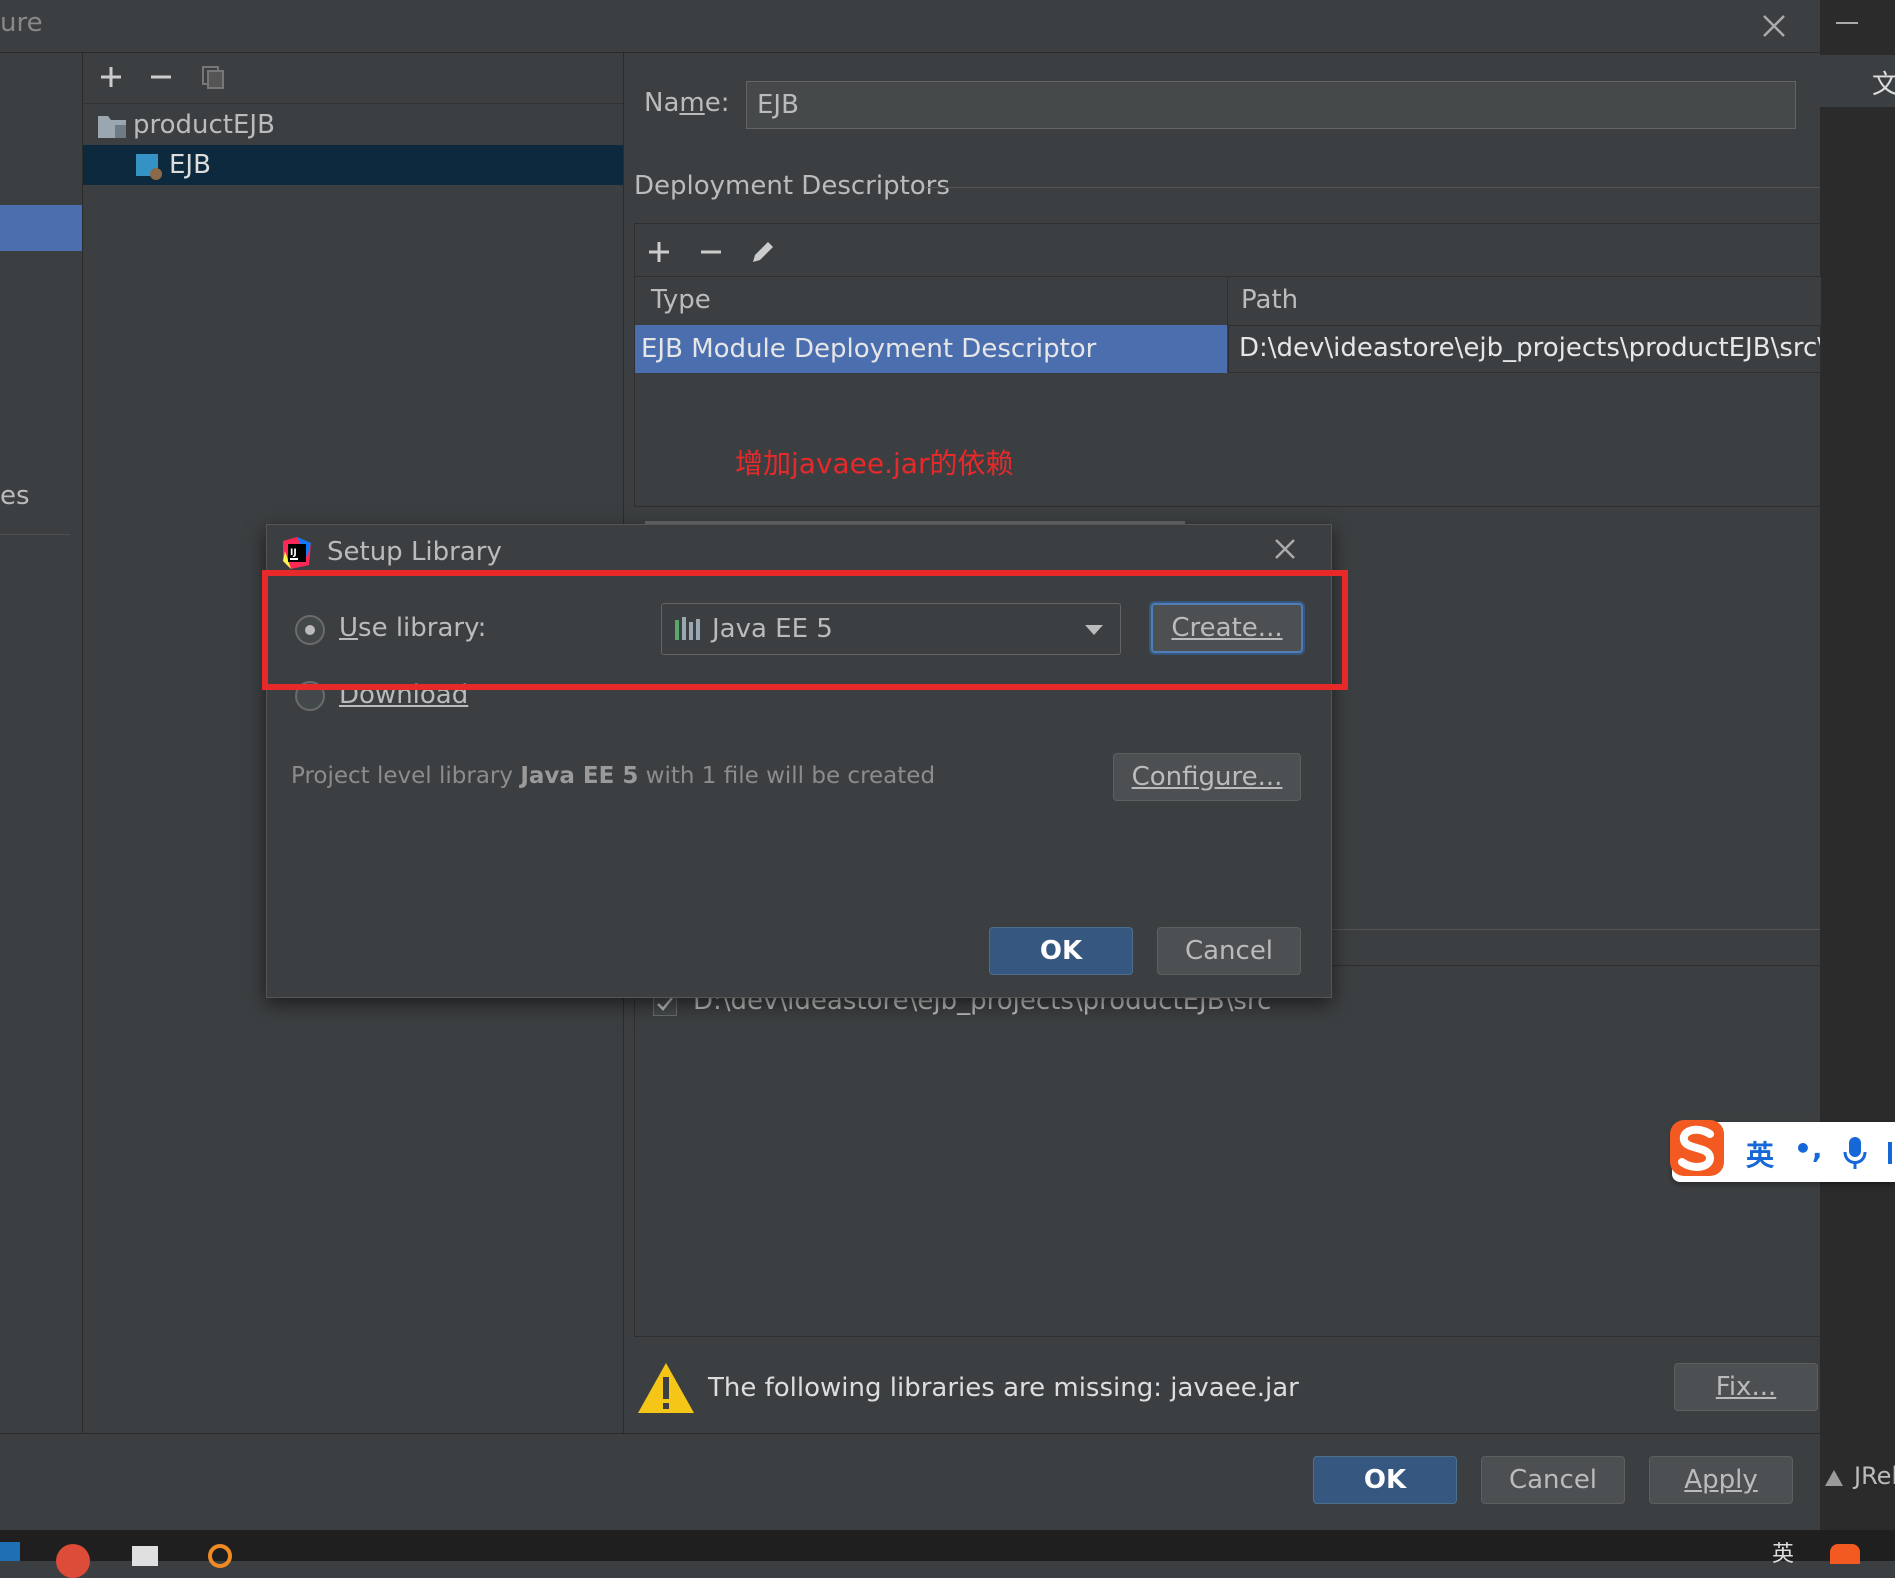 Image resolution: width=1895 pixels, height=1578 pixels. Describe the element at coordinates (1890, 1153) in the screenshot. I see `ime-more-edge` at that location.